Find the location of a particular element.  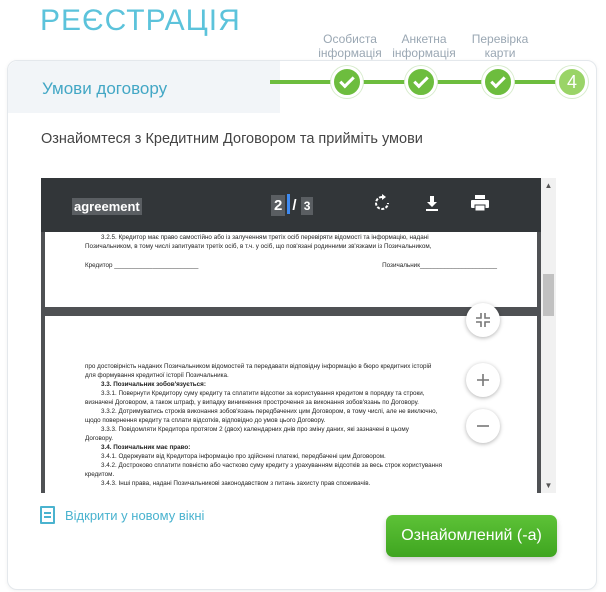

card-header: Умови договору is located at coordinates (144, 87).